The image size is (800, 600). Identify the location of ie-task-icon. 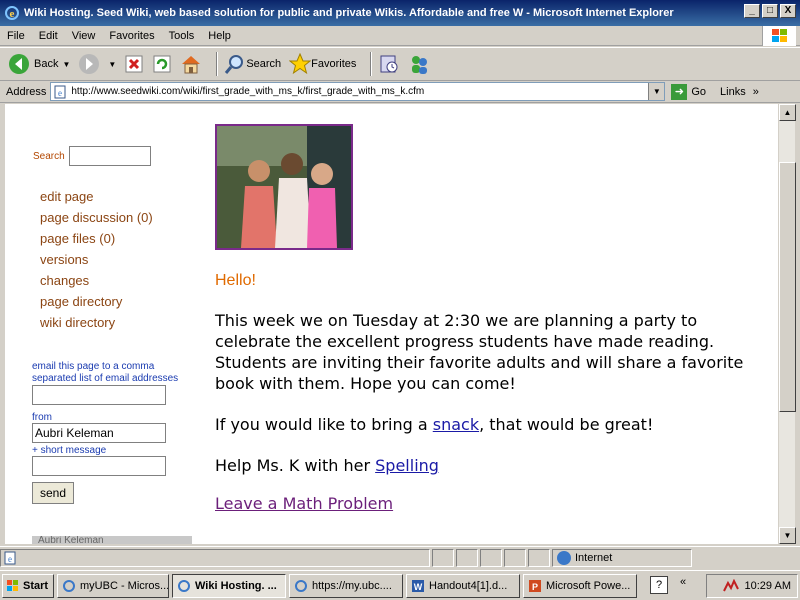
(69, 585).